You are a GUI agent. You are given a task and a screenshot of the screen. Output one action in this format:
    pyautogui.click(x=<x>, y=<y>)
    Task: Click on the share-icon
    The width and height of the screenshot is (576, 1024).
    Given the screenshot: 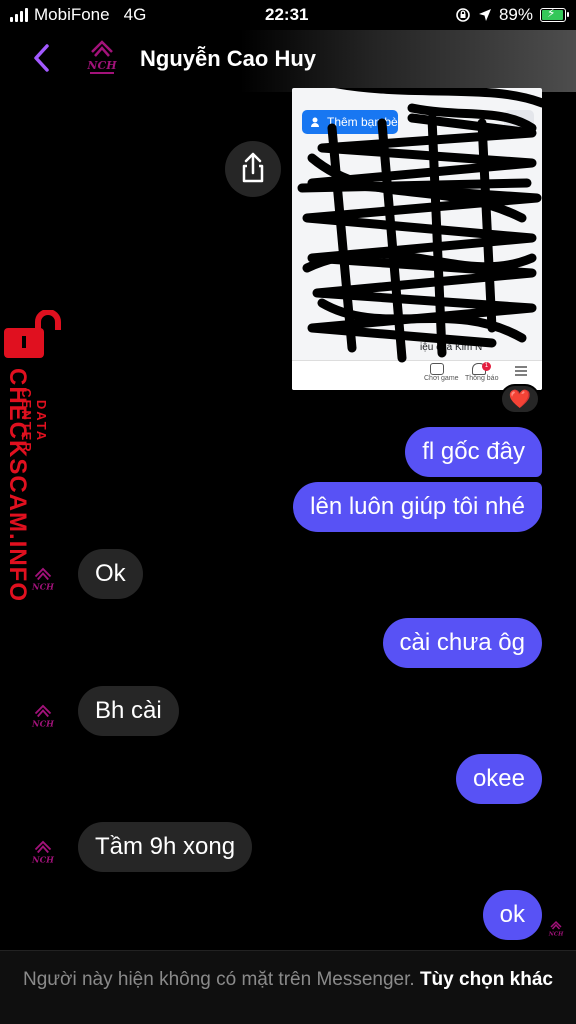 What is the action you would take?
    pyautogui.click(x=253, y=167)
    